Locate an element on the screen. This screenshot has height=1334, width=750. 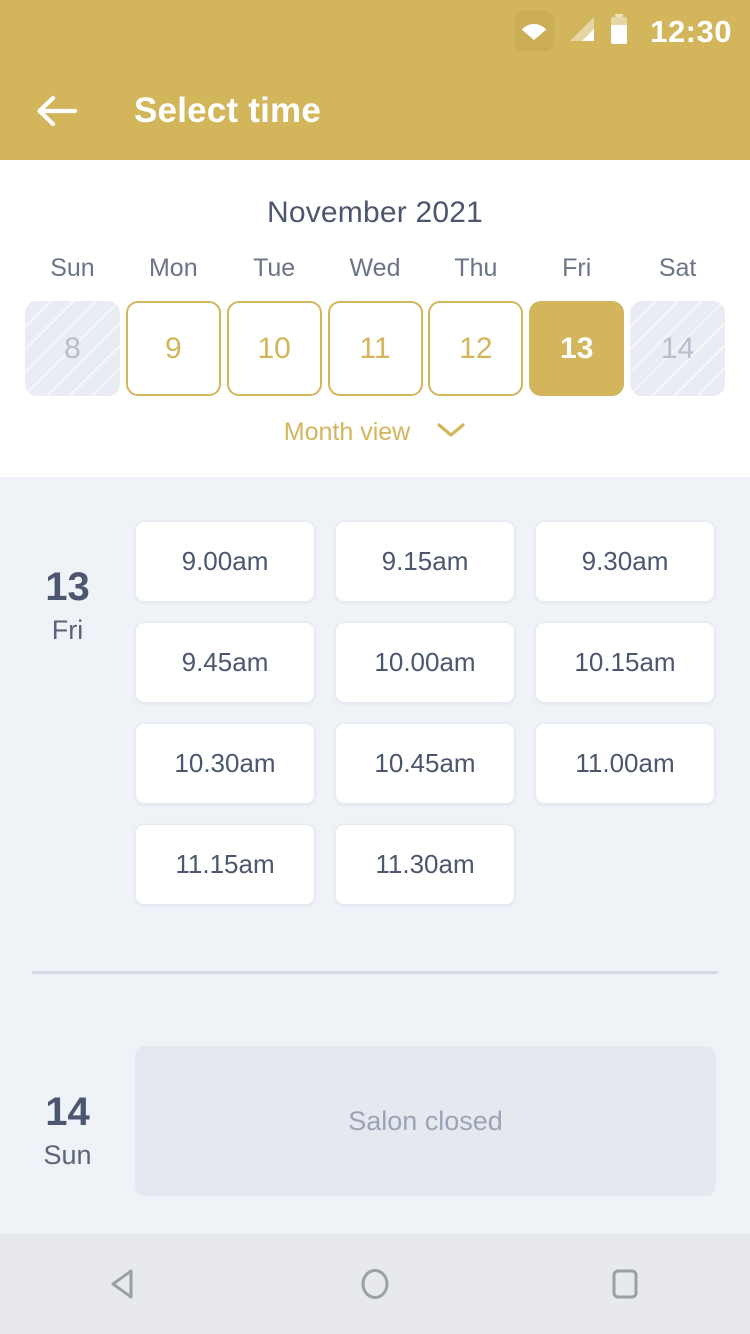
app-bar: Select time is located at coordinates (375, 111).